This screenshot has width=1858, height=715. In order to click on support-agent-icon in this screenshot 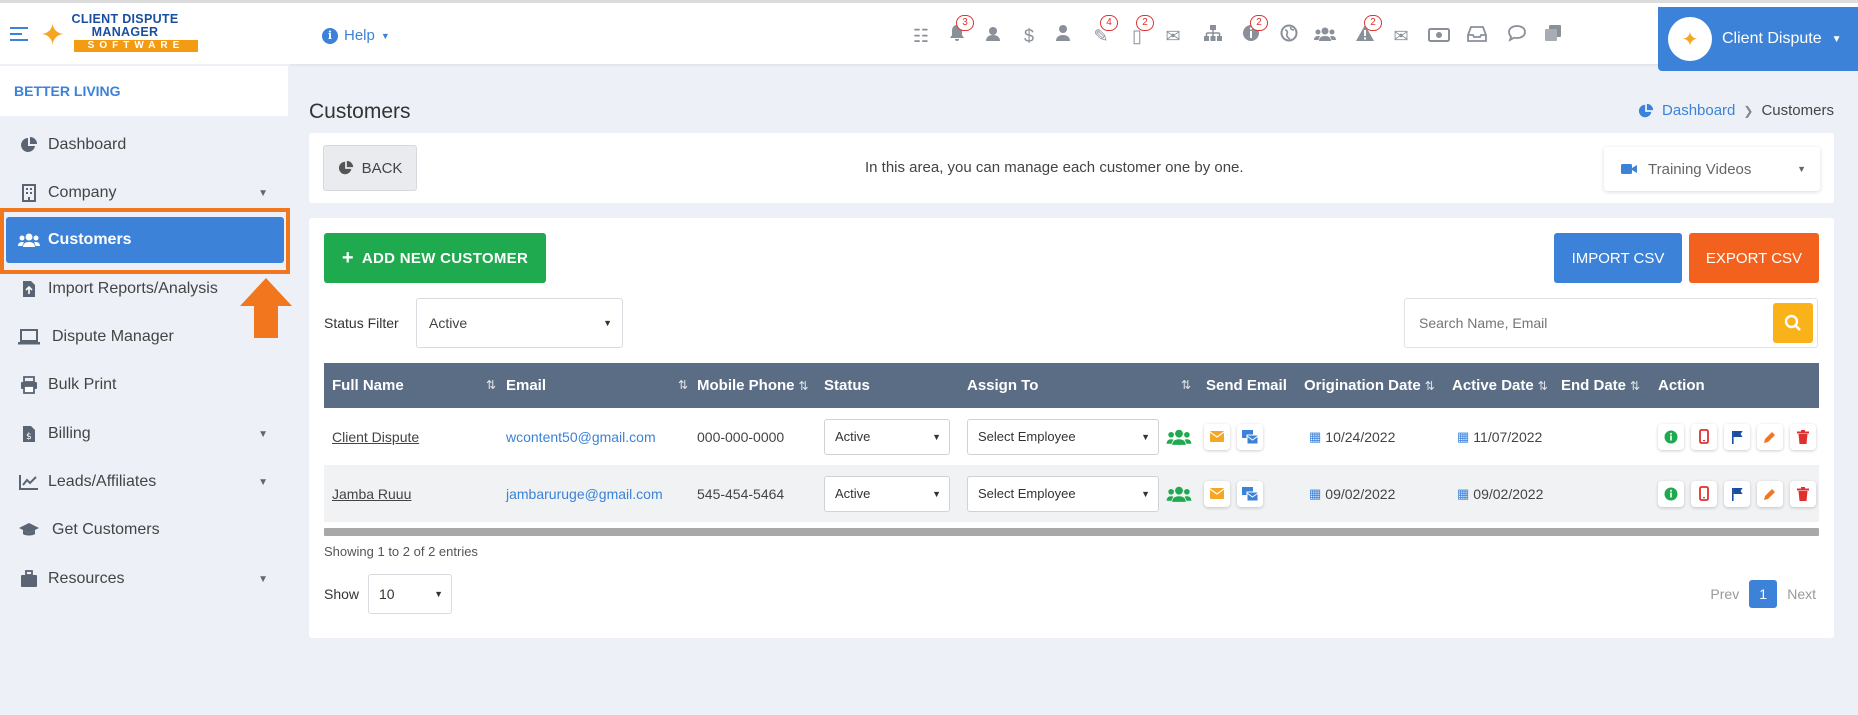, I will do `click(993, 36)`.